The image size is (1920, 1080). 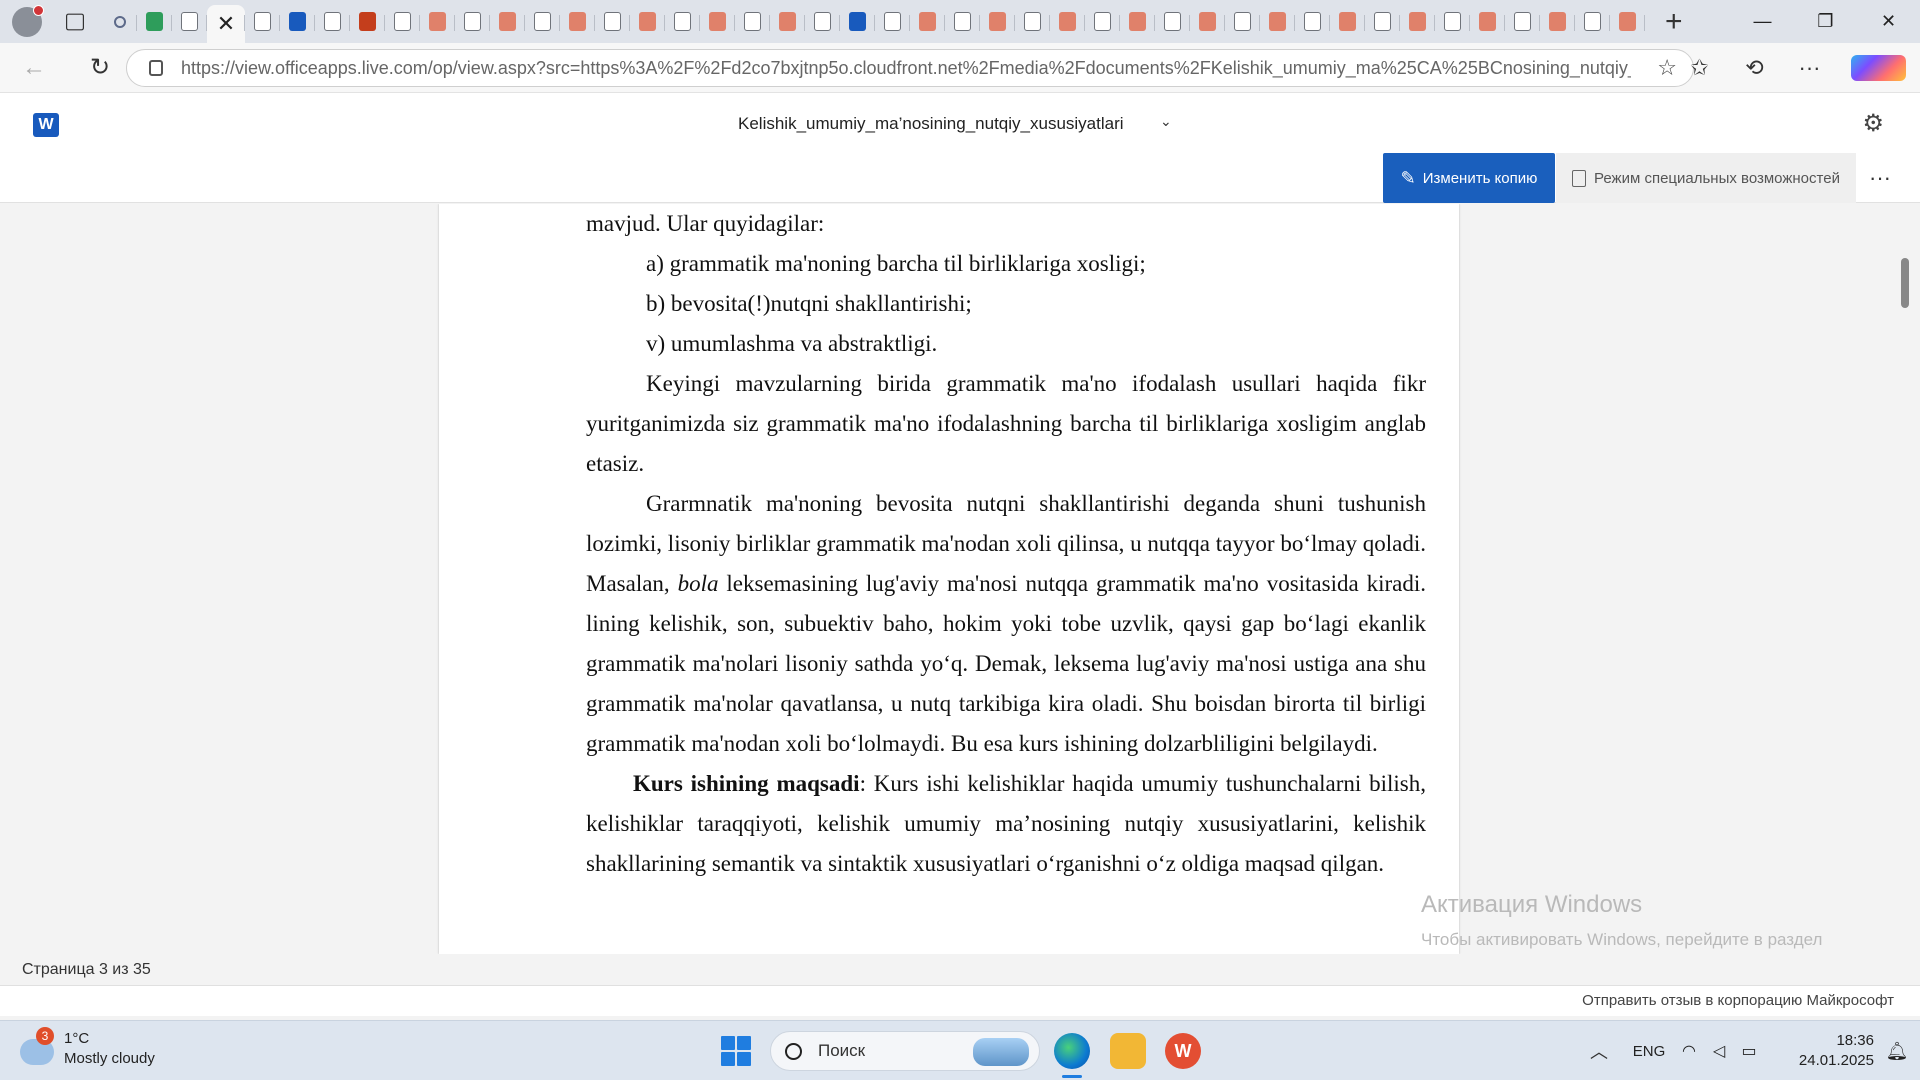 What do you see at coordinates (1809, 68) in the screenshot?
I see `more-menu-icon: ···` at bounding box center [1809, 68].